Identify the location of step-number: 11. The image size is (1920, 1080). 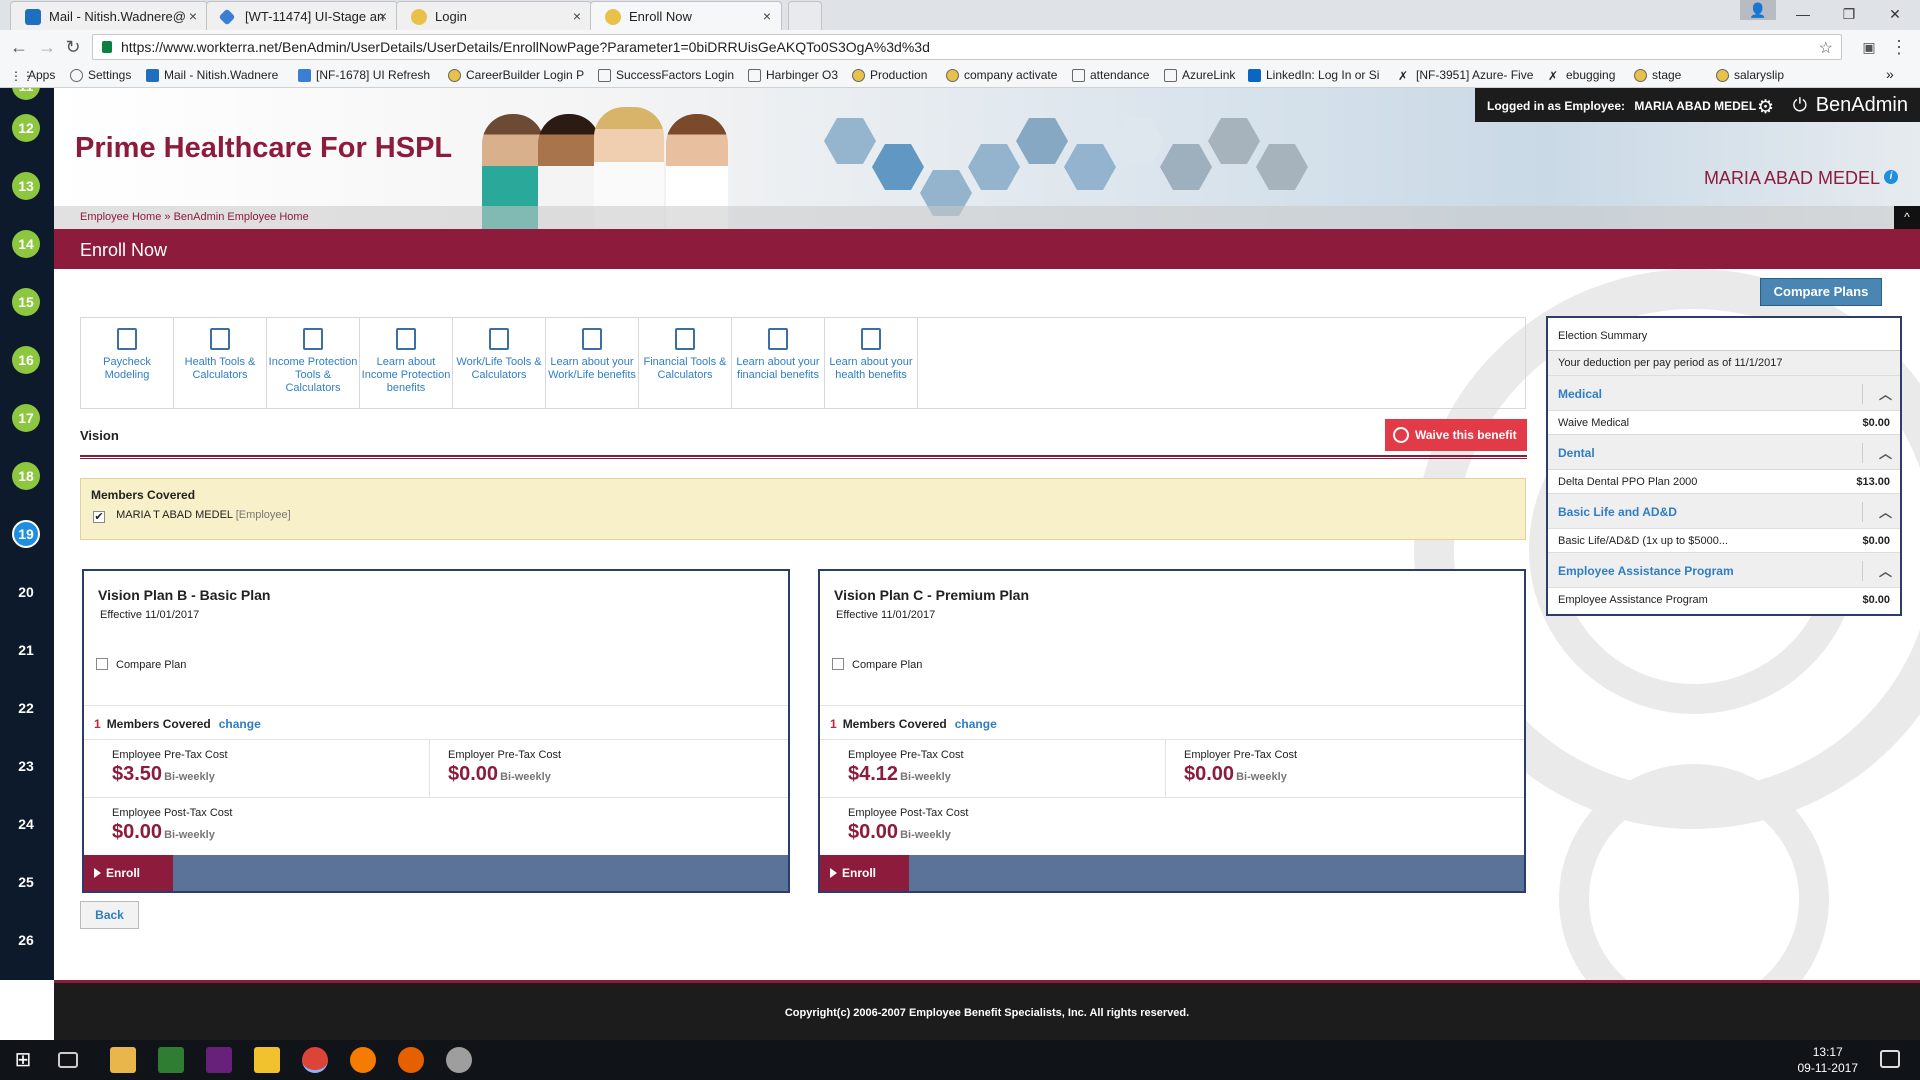
(26, 94).